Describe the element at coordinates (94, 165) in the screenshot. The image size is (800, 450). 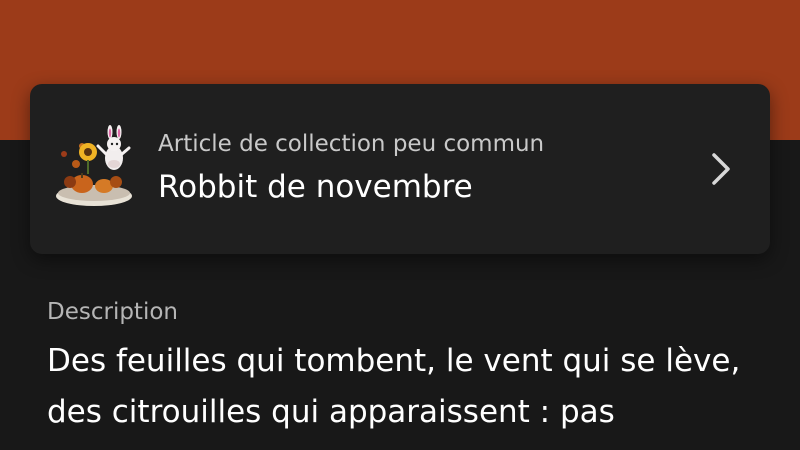
I see `autumn-robbit-collectible-icon` at that location.